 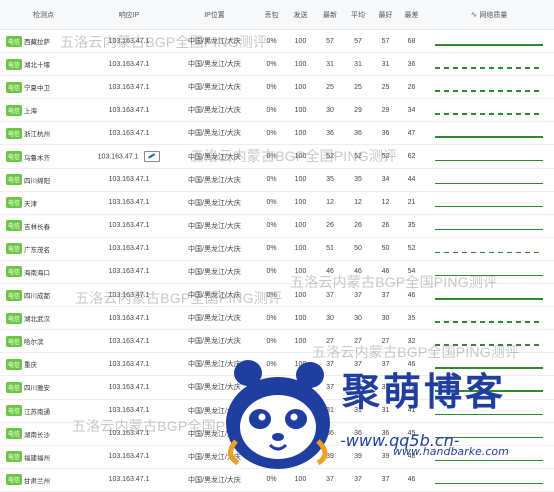 I want to click on city-name: 湖南长沙, so click(x=37, y=435).